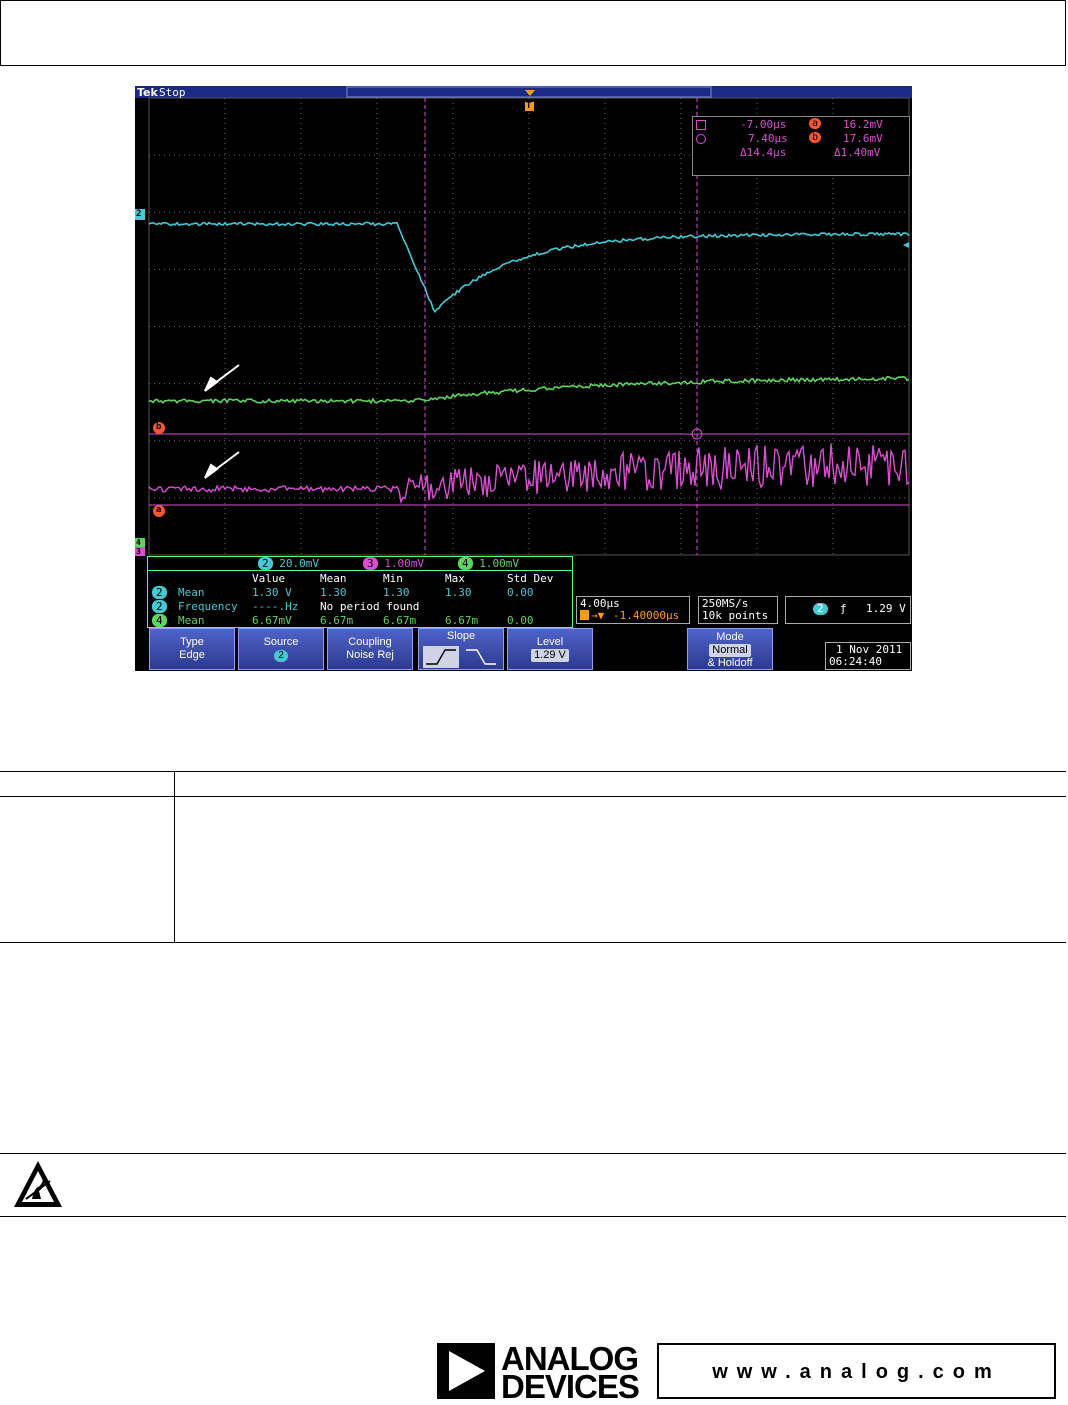 The image size is (1068, 1405). I want to click on softkey-mode-label: Mode, so click(730, 637).